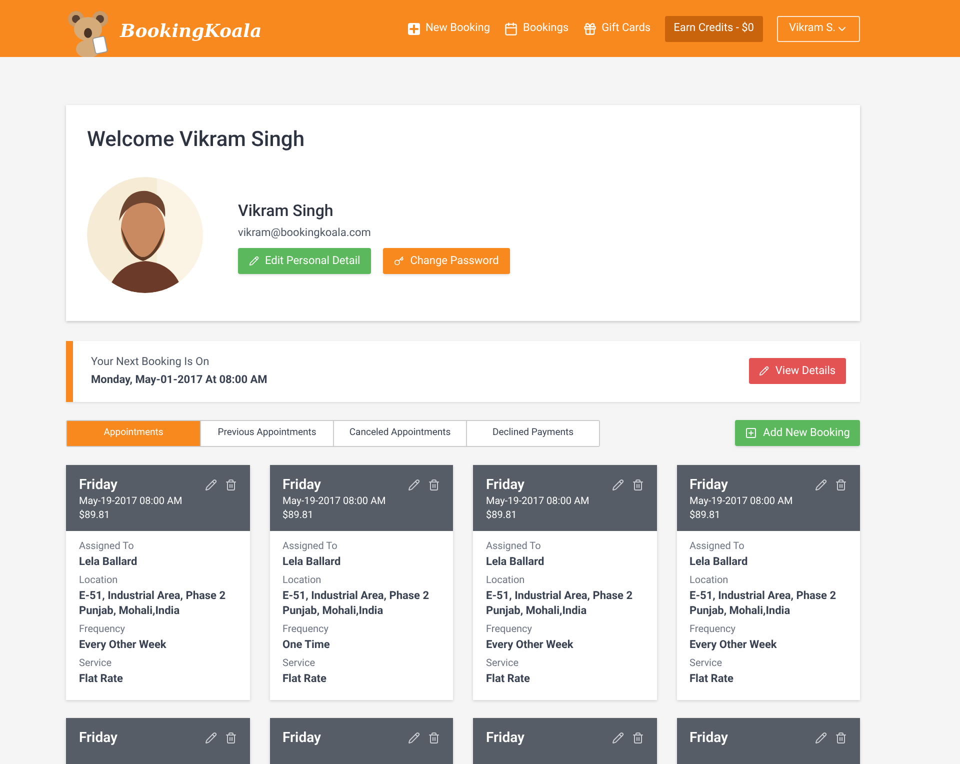 This screenshot has width=960, height=764. Describe the element at coordinates (446, 261) in the screenshot. I see `change-password-button: Change Password` at that location.